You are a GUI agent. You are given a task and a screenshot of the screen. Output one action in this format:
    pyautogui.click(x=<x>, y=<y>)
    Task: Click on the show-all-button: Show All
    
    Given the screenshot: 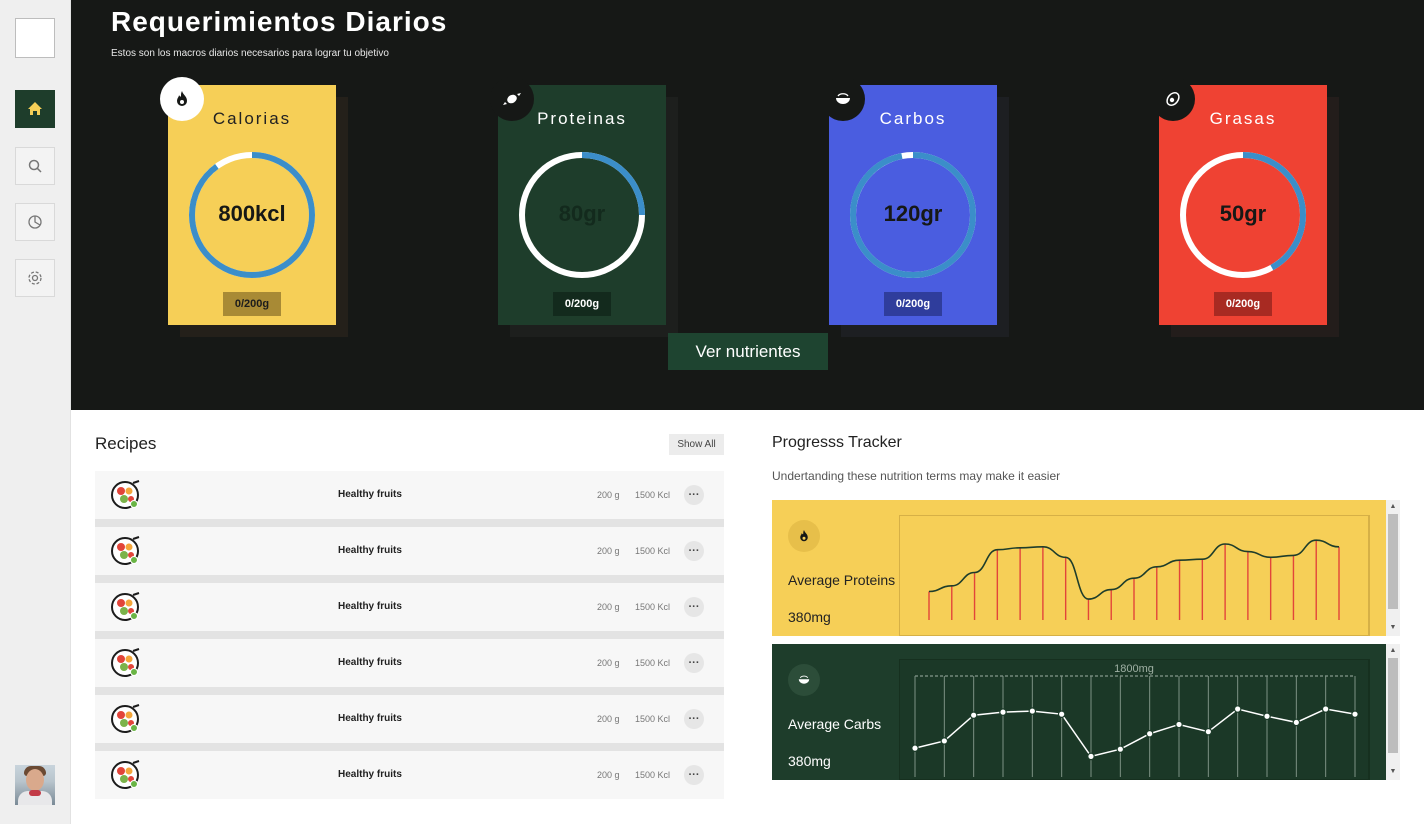 What is the action you would take?
    pyautogui.click(x=696, y=444)
    